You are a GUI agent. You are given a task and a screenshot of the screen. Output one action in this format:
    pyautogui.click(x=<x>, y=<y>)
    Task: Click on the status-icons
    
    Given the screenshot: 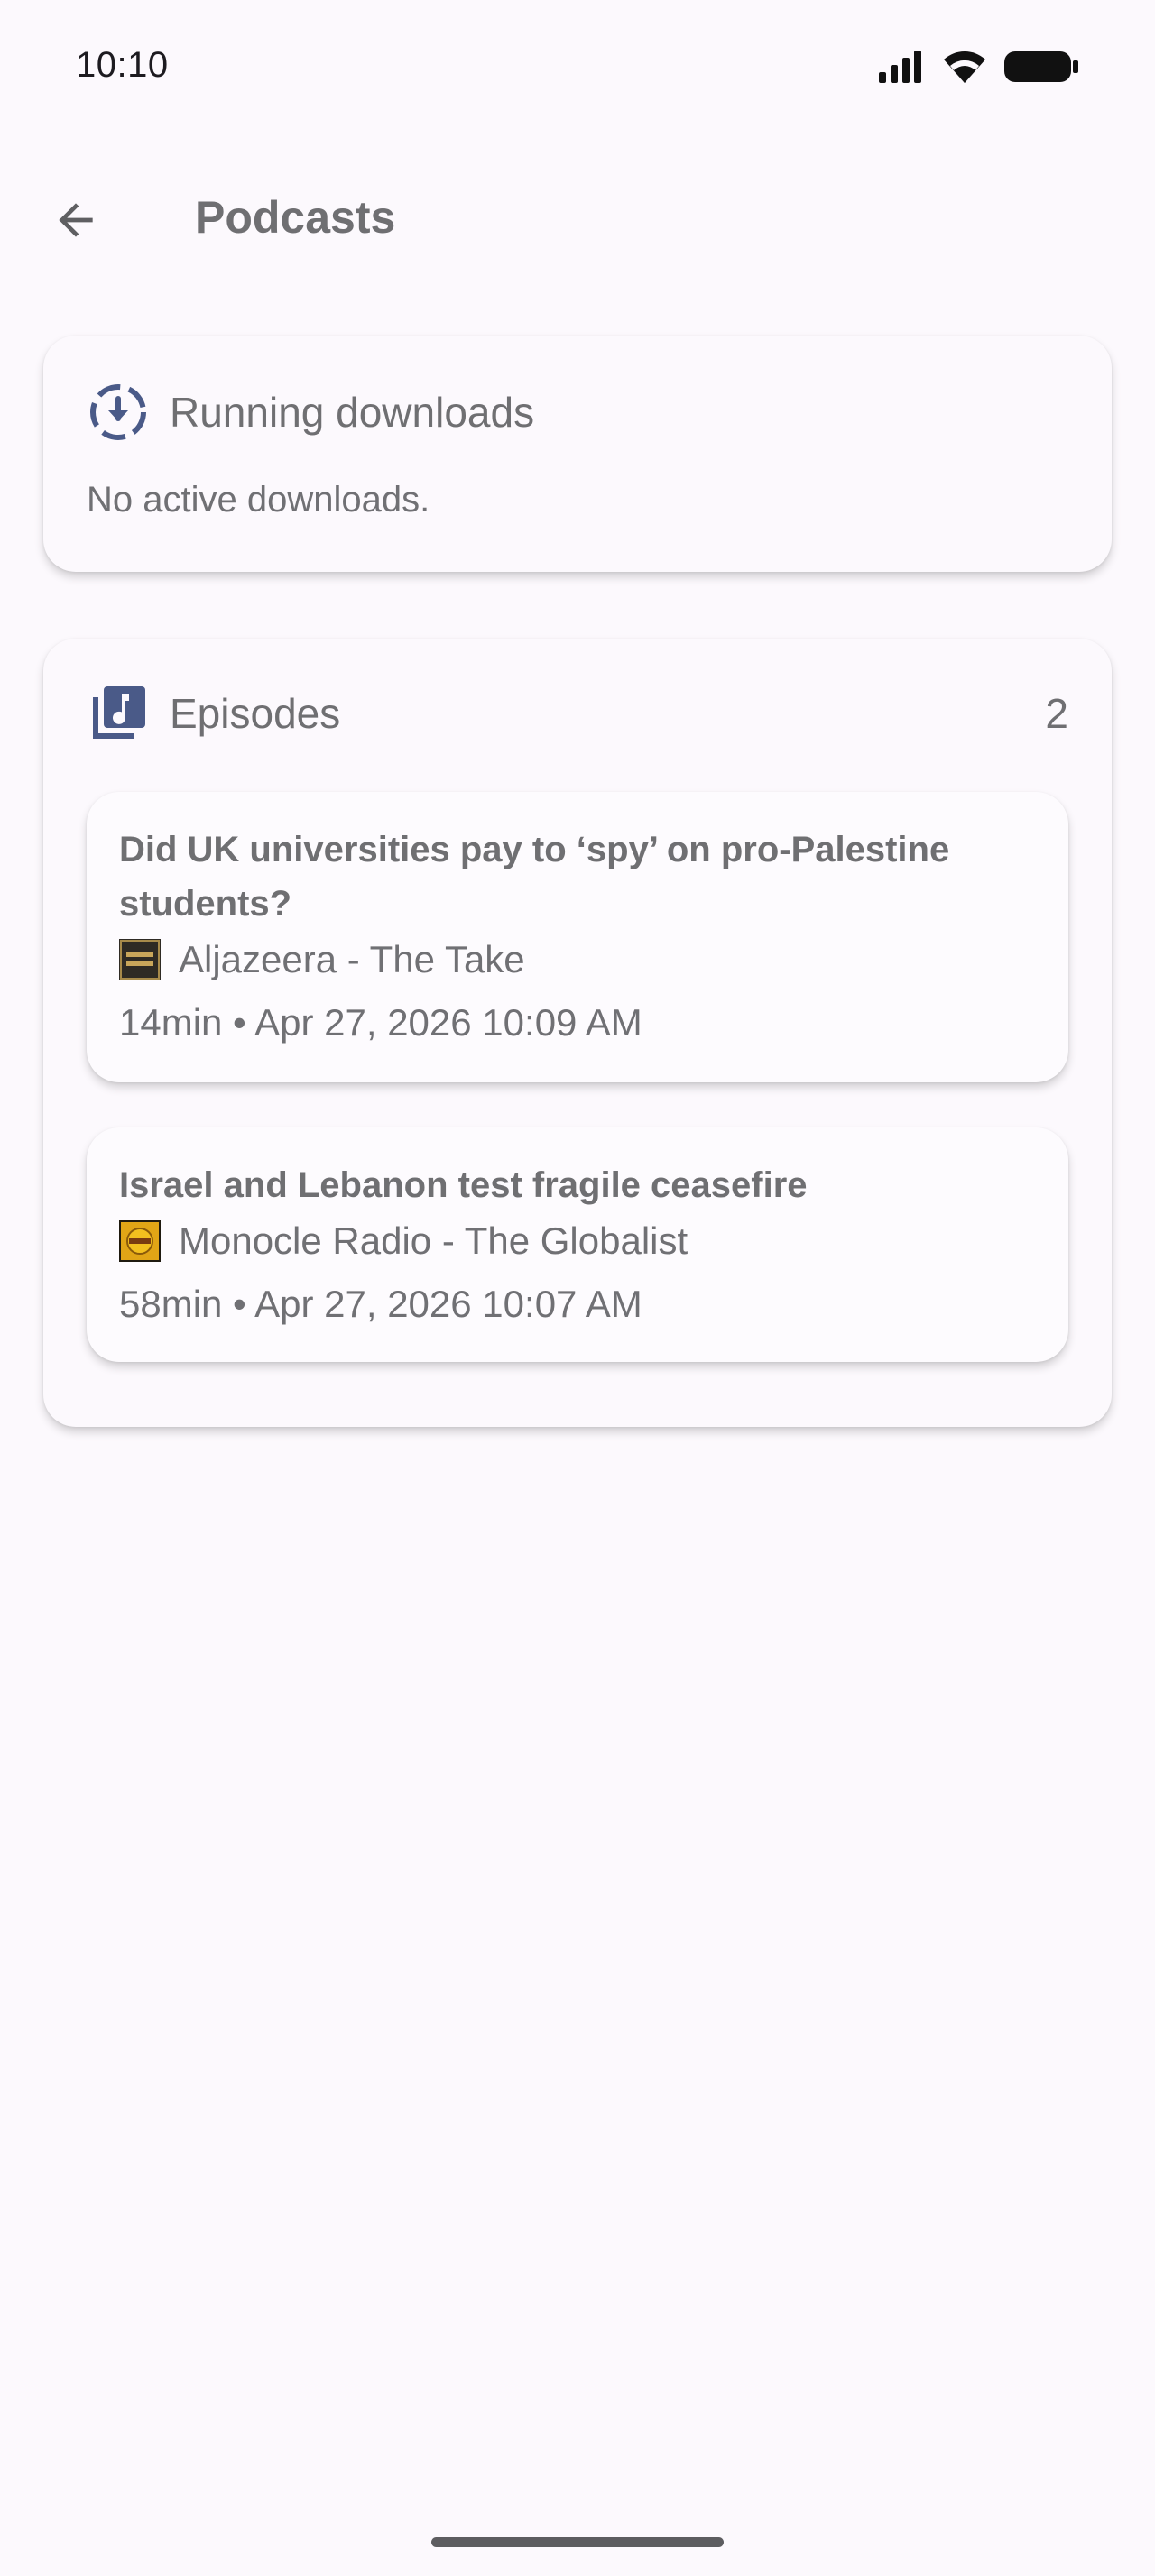 What is the action you would take?
    pyautogui.click(x=978, y=67)
    